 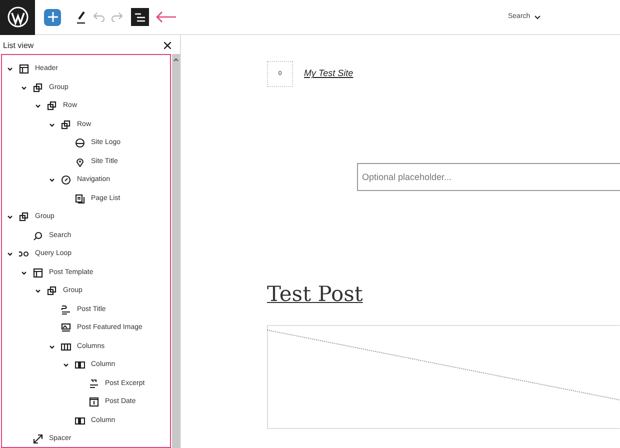 I want to click on site-title-link: My Test Site, so click(x=329, y=74).